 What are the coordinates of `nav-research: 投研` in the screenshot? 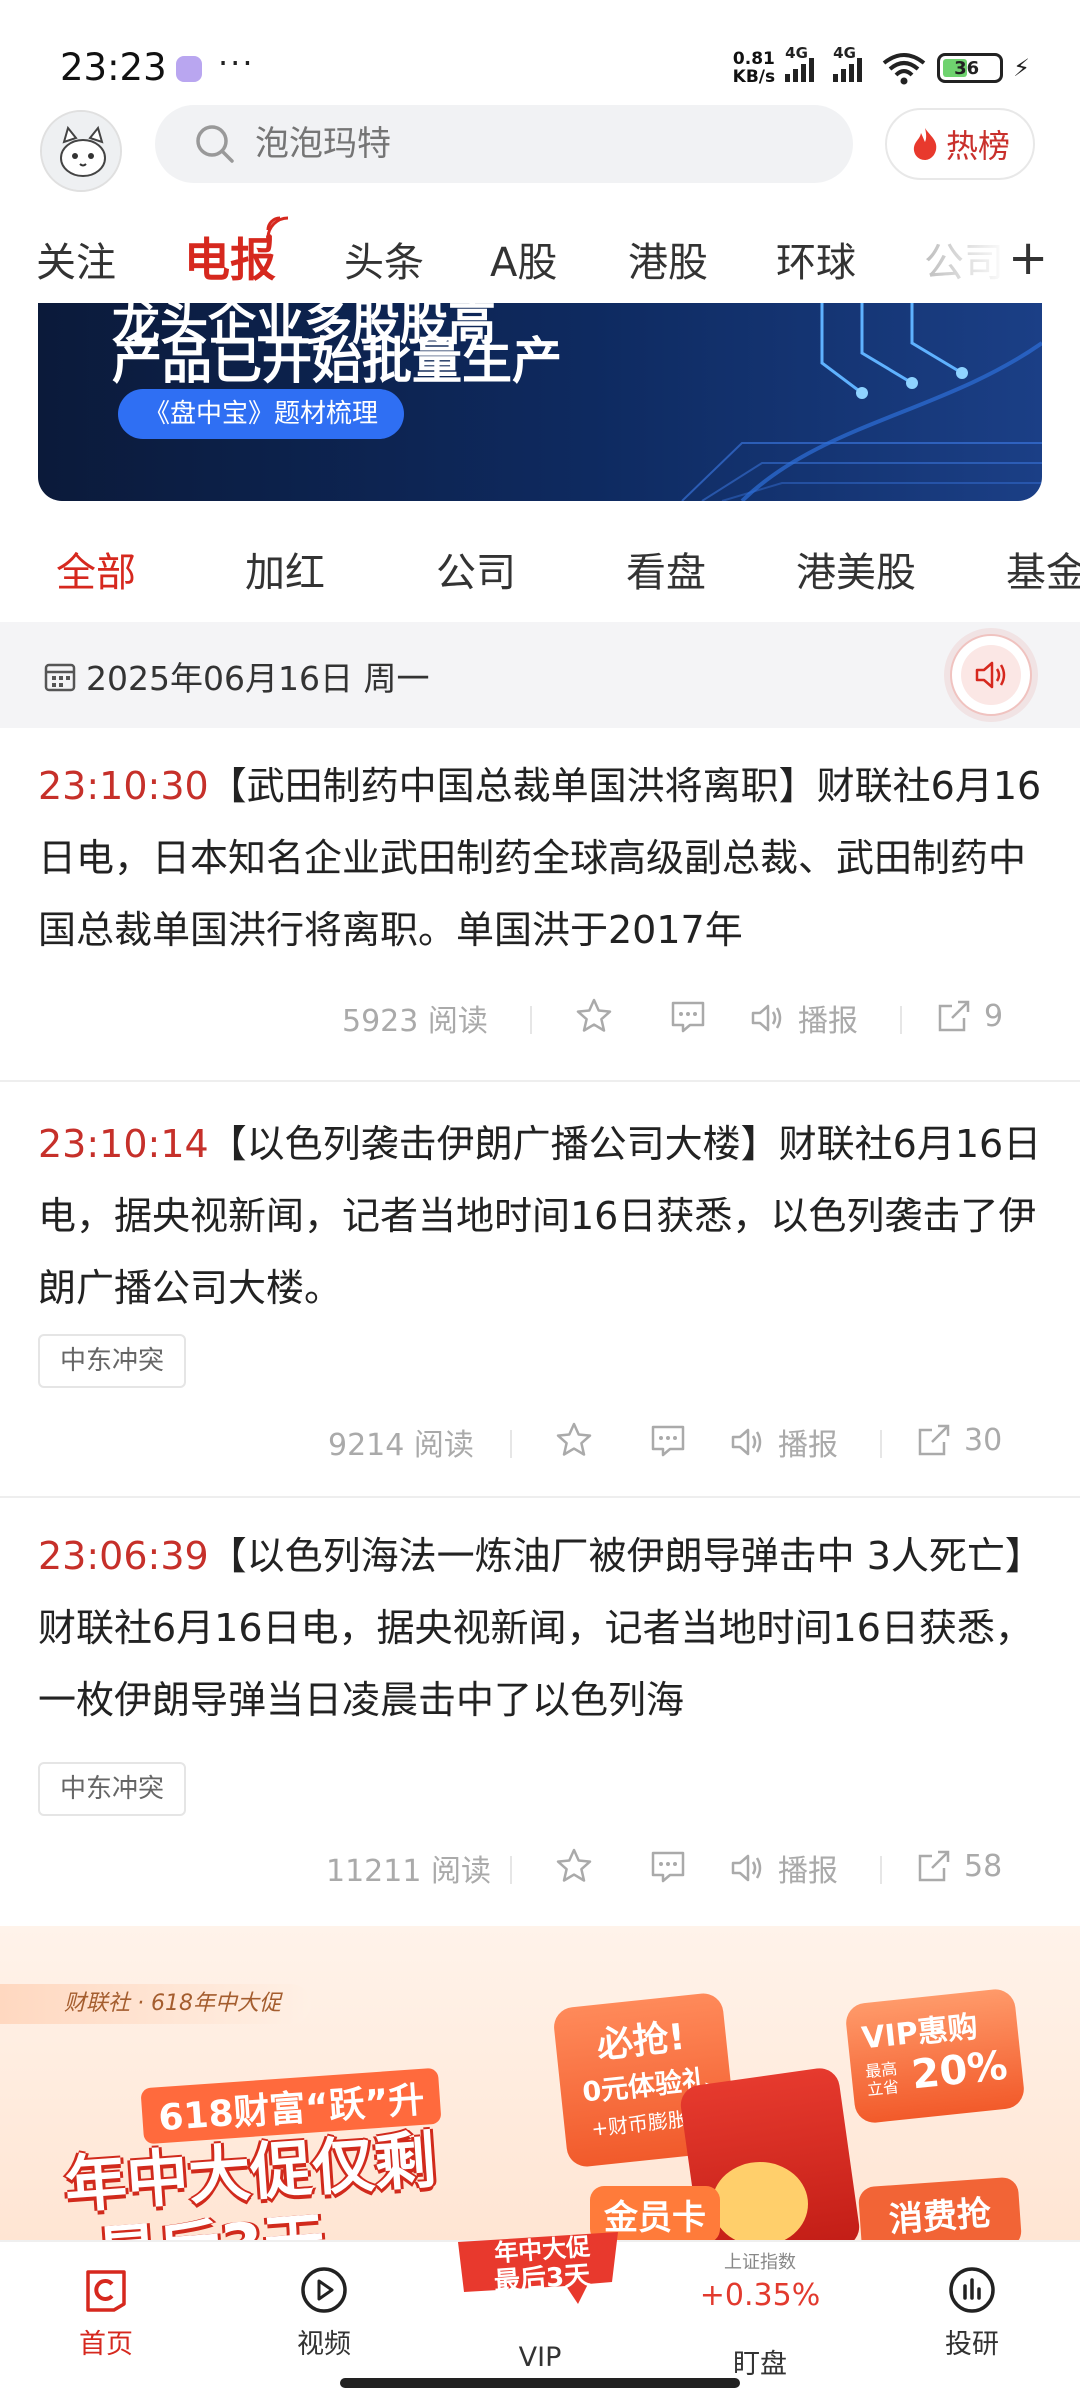 It's located at (972, 2306).